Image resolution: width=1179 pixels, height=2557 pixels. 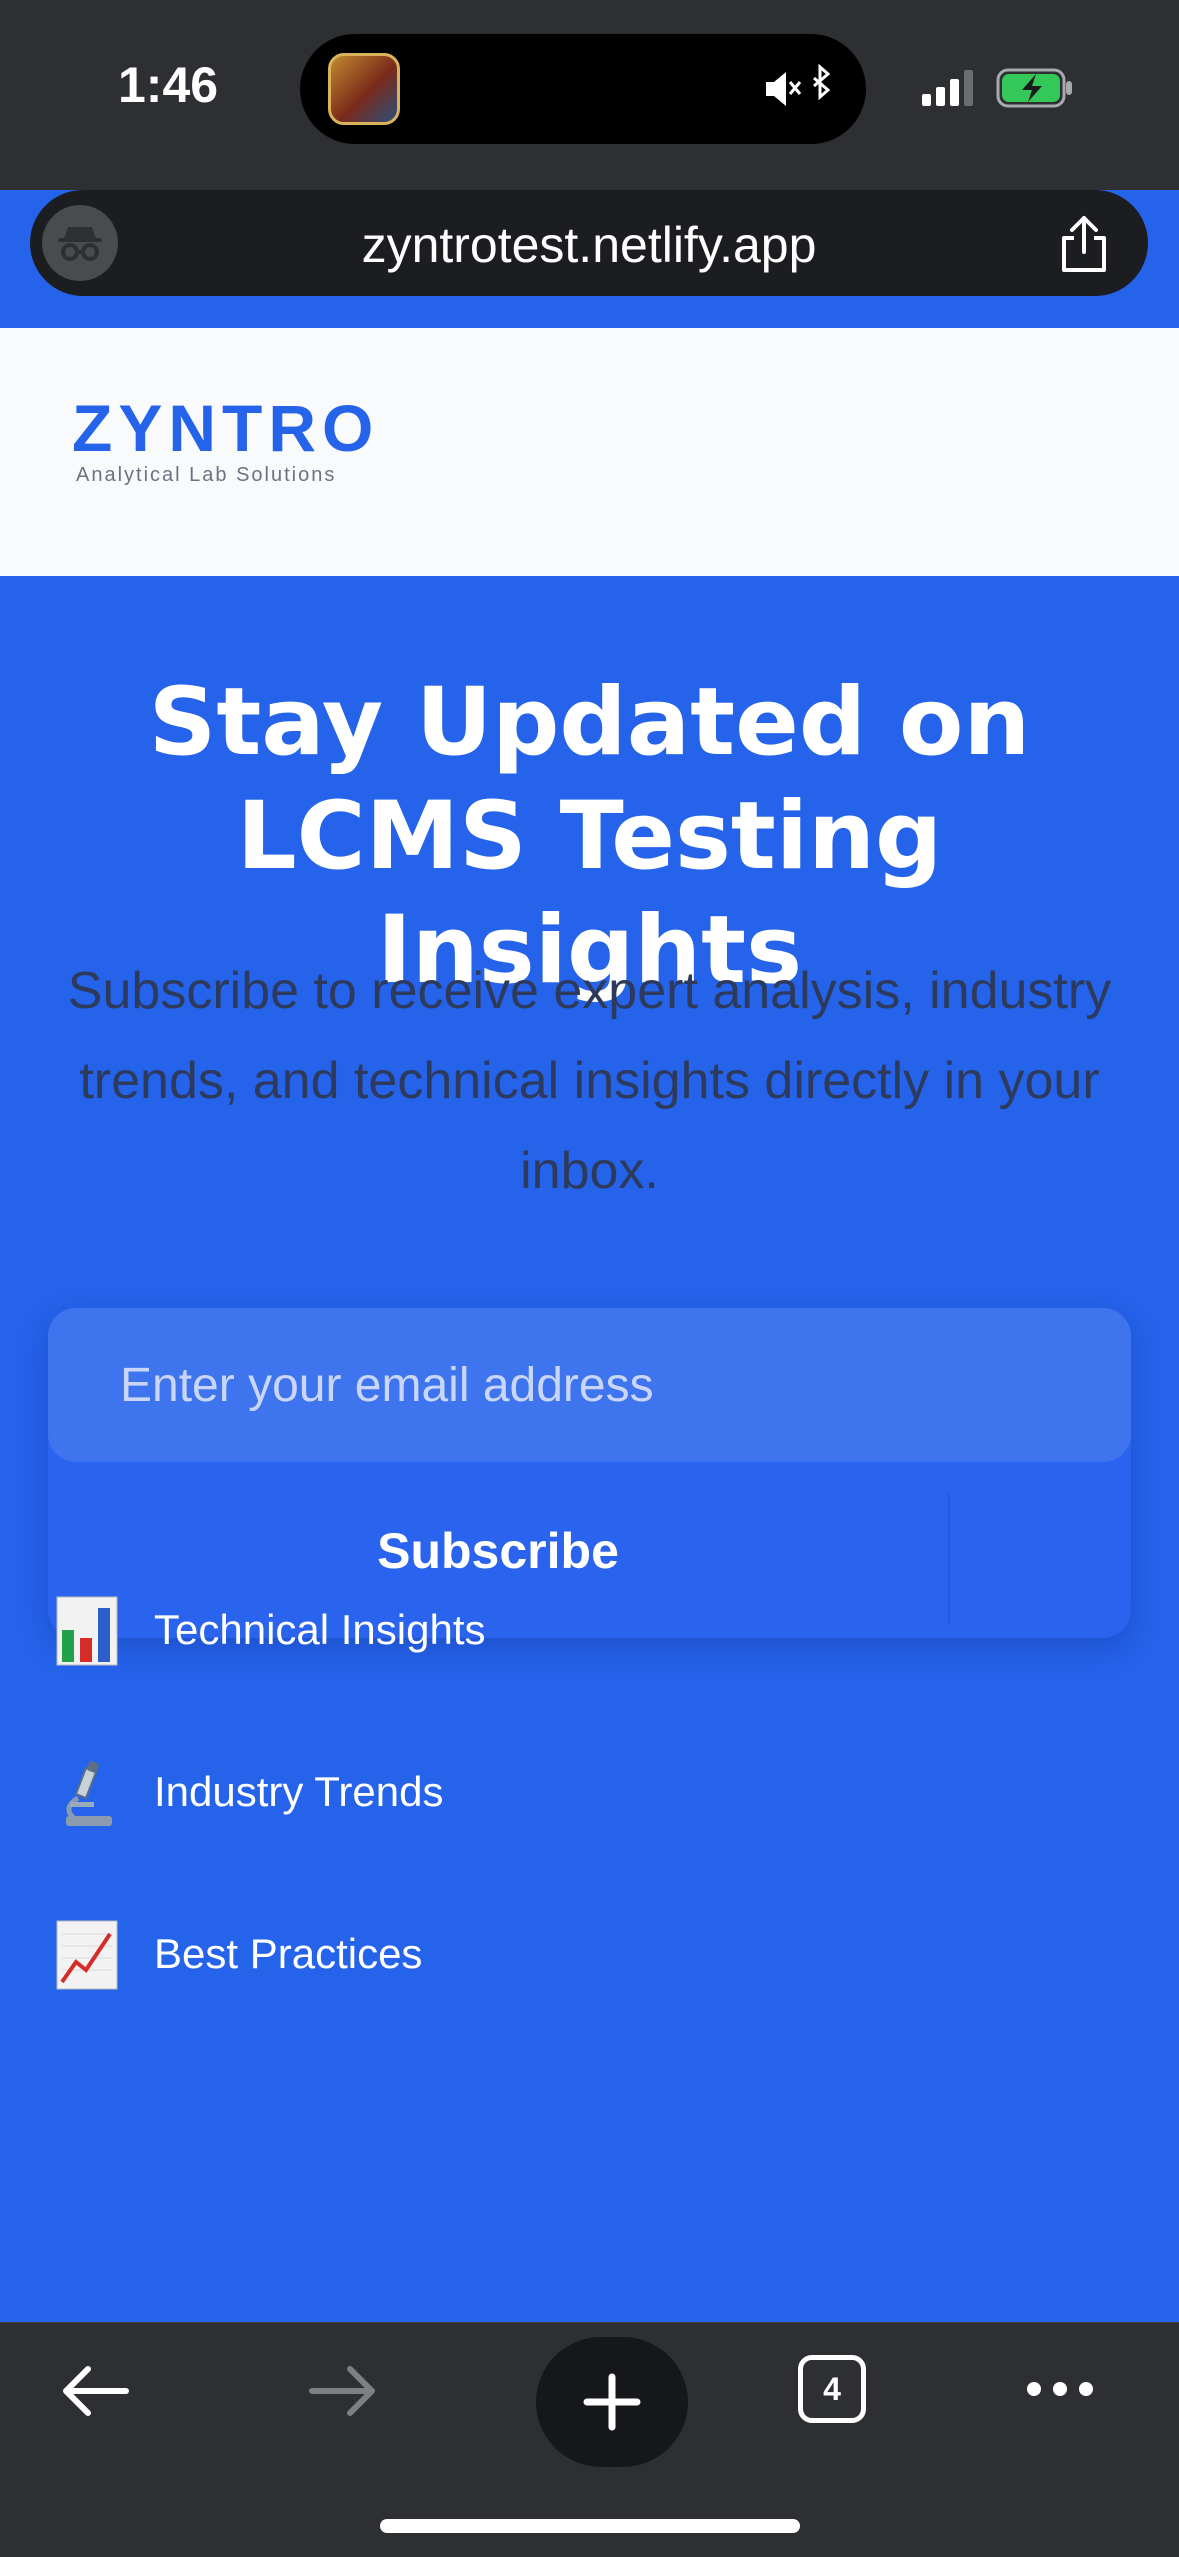 I want to click on subscribe-form: Subscribe, so click(x=589, y=1473).